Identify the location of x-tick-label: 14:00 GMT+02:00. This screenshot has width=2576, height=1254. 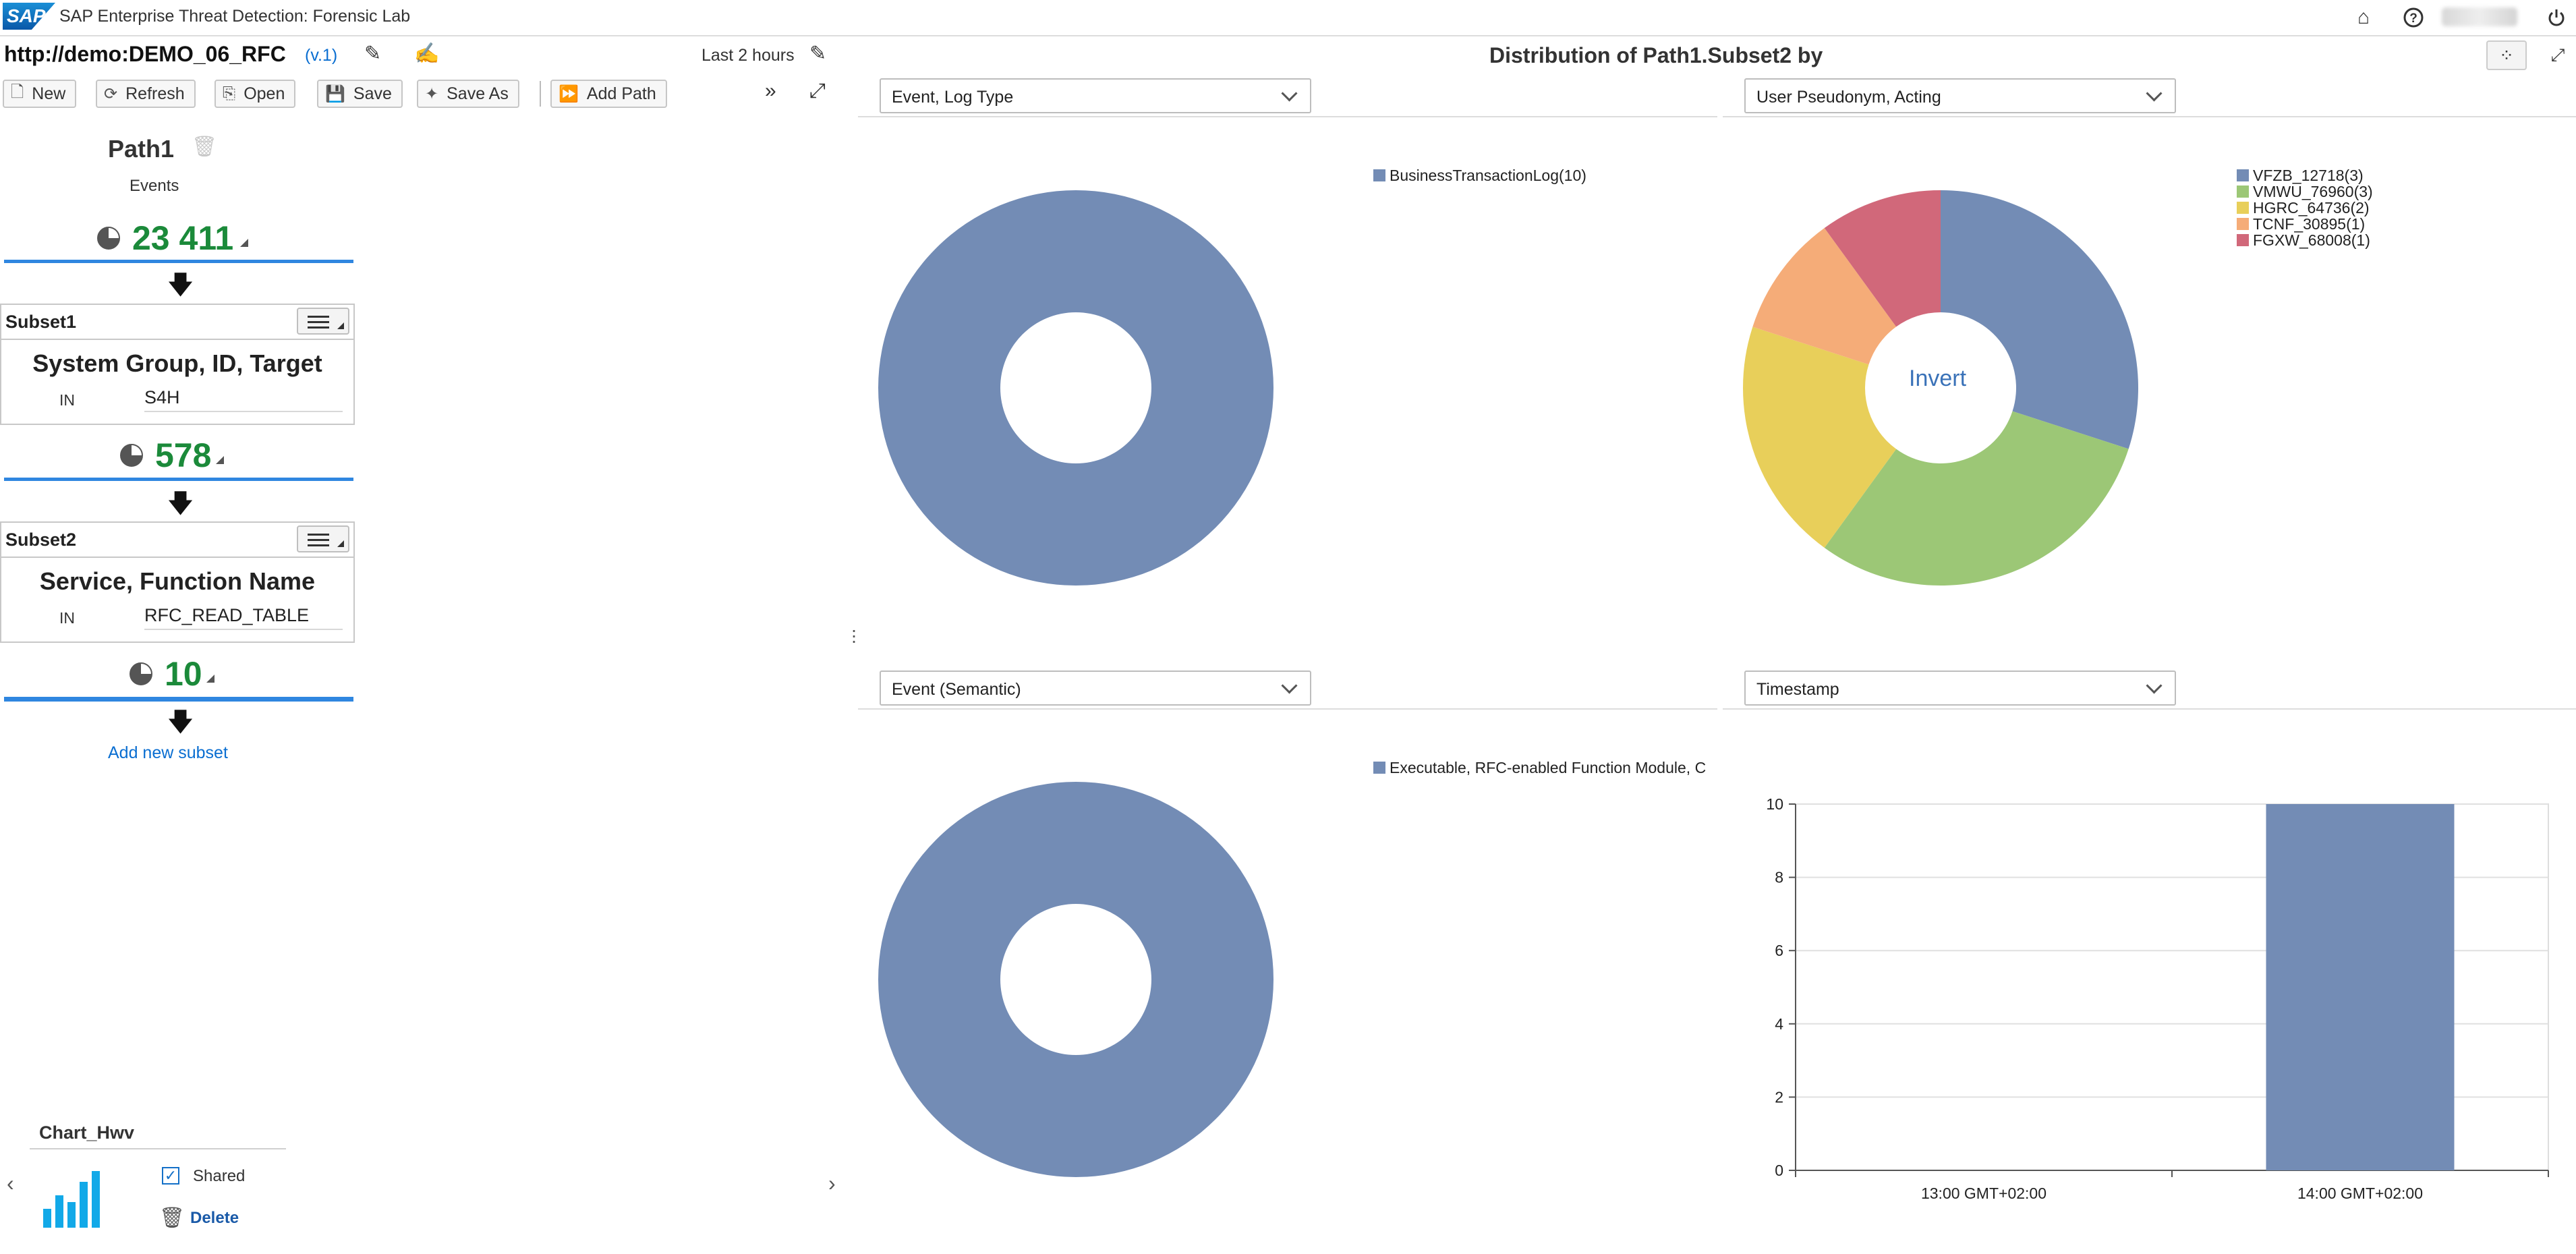
(2360, 1193).